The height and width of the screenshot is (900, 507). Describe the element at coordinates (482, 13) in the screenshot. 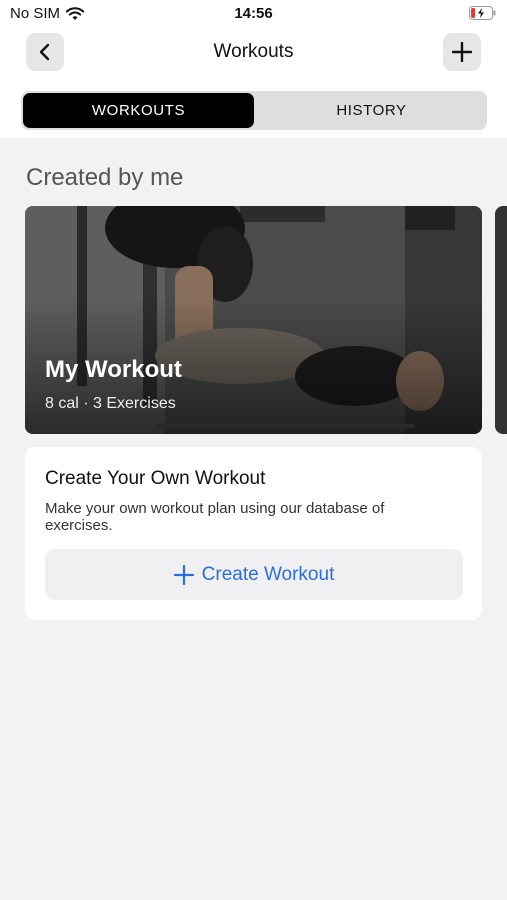

I see `battery-icon` at that location.